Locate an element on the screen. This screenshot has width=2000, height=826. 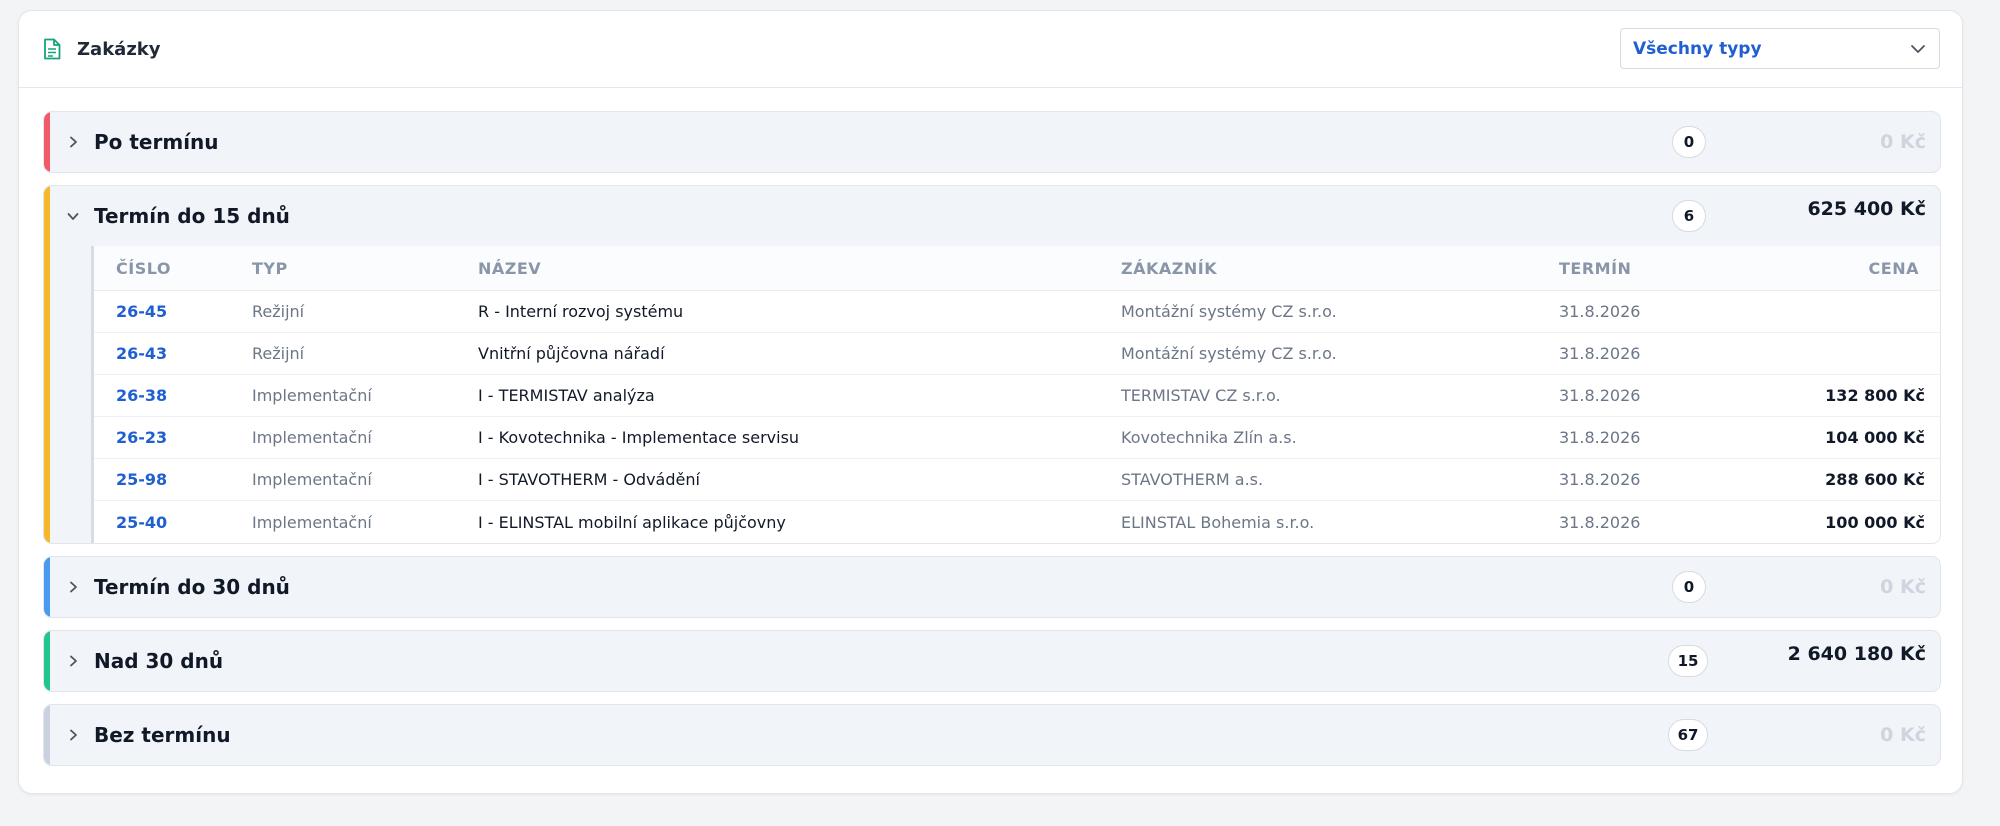
count-badge: 67 is located at coordinates (1688, 735).